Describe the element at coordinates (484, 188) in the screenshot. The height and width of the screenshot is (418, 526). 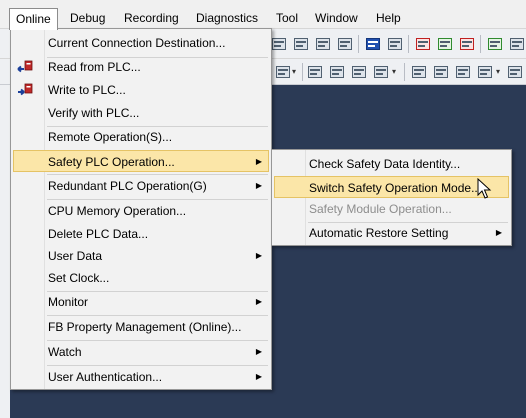
I see `mouse-cursor-icon` at that location.